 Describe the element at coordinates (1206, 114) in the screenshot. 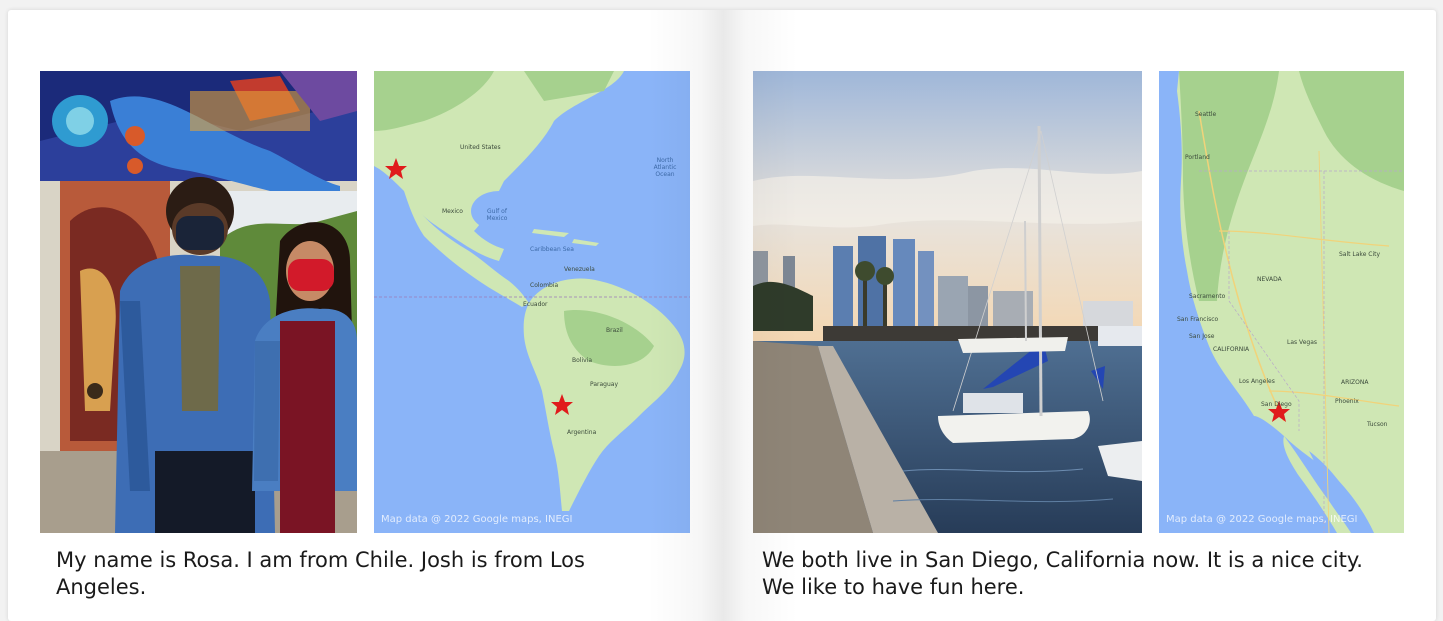

I see `map-label-seattle: Seattle` at that location.